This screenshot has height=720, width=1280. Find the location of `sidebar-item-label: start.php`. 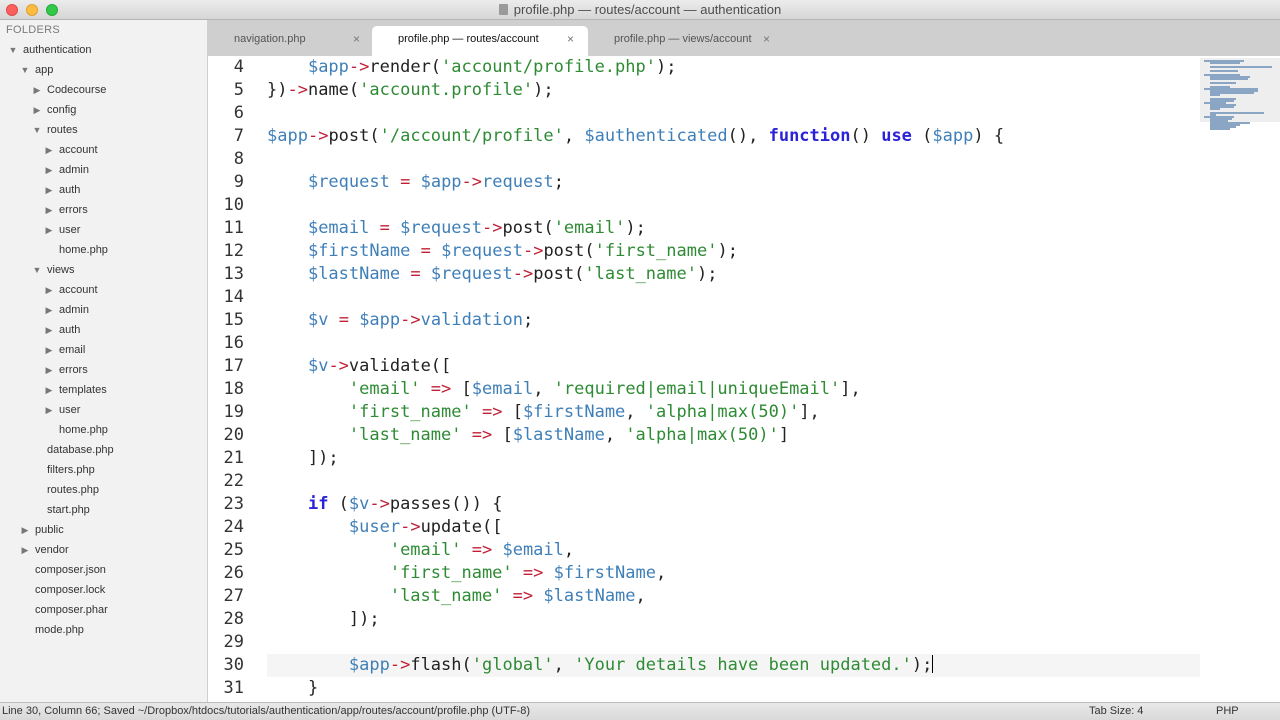

sidebar-item-label: start.php is located at coordinates (68, 510).